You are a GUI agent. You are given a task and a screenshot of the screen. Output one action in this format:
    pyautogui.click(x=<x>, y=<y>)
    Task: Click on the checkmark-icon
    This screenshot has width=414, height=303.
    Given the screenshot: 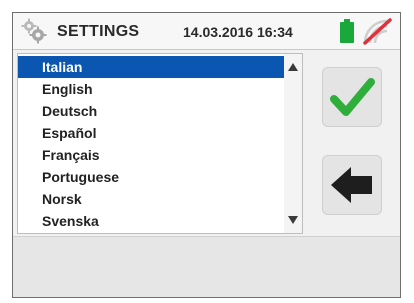 What is the action you would take?
    pyautogui.click(x=352, y=97)
    